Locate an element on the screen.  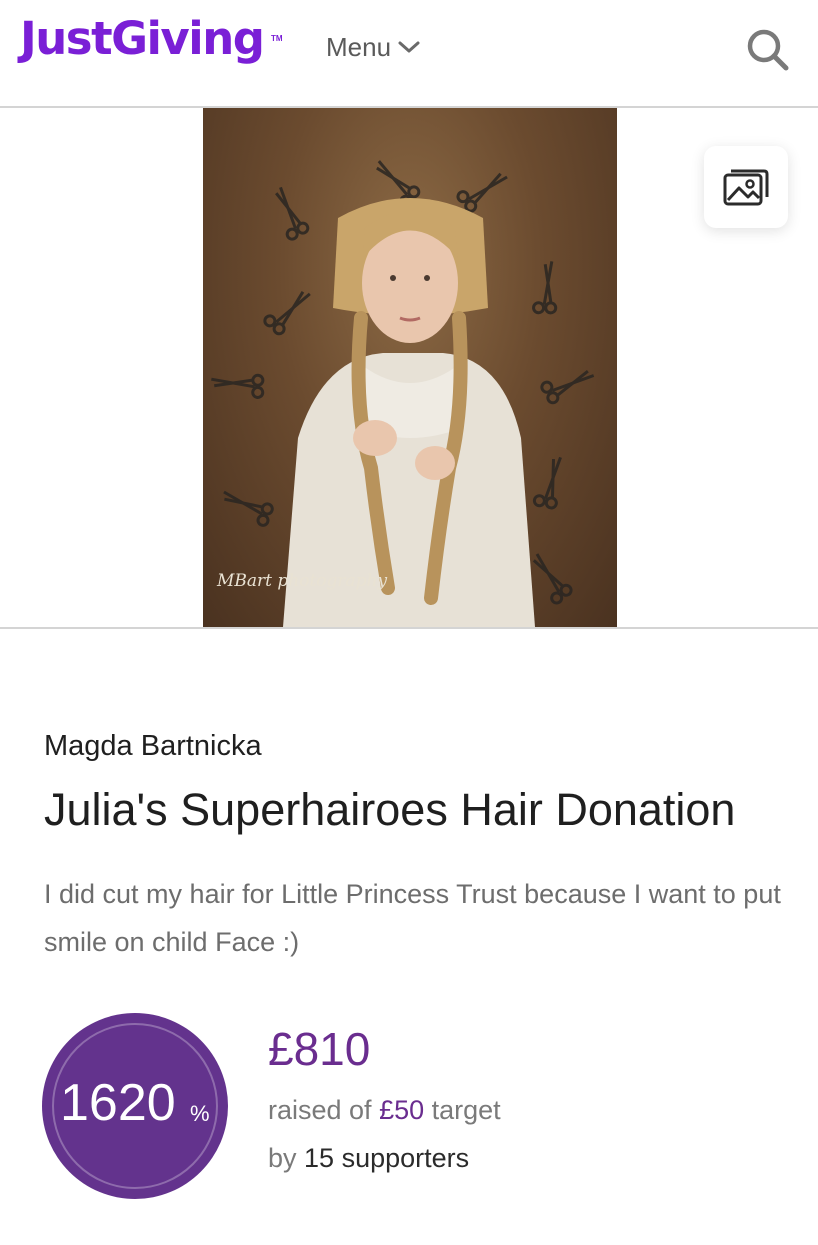
gallery-icon is located at coordinates (746, 187).